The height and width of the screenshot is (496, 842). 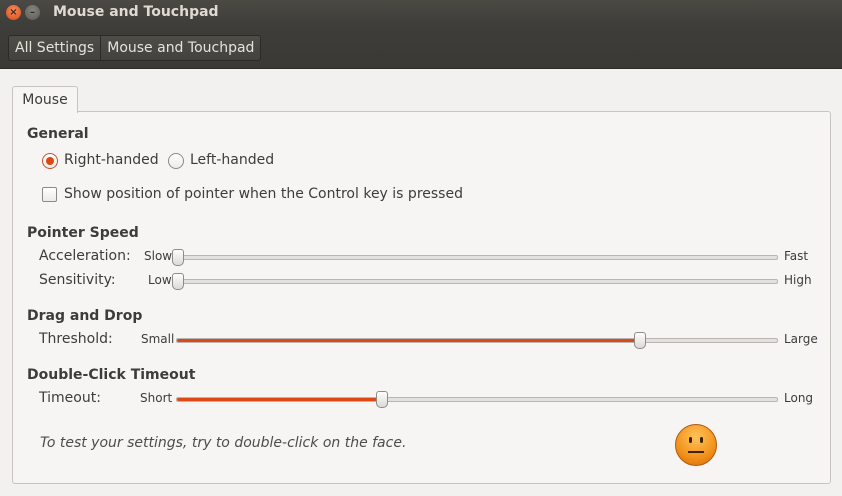 What do you see at coordinates (13, 12) in the screenshot?
I see `close-icon: ×` at bounding box center [13, 12].